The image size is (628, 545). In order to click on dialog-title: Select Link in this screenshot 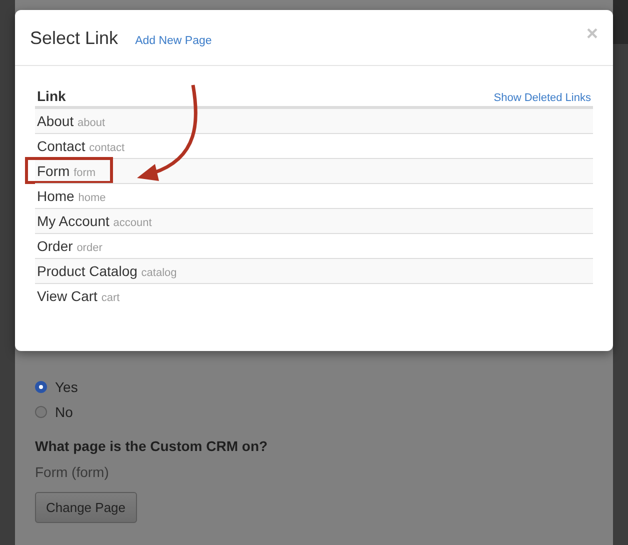, I will do `click(74, 38)`.